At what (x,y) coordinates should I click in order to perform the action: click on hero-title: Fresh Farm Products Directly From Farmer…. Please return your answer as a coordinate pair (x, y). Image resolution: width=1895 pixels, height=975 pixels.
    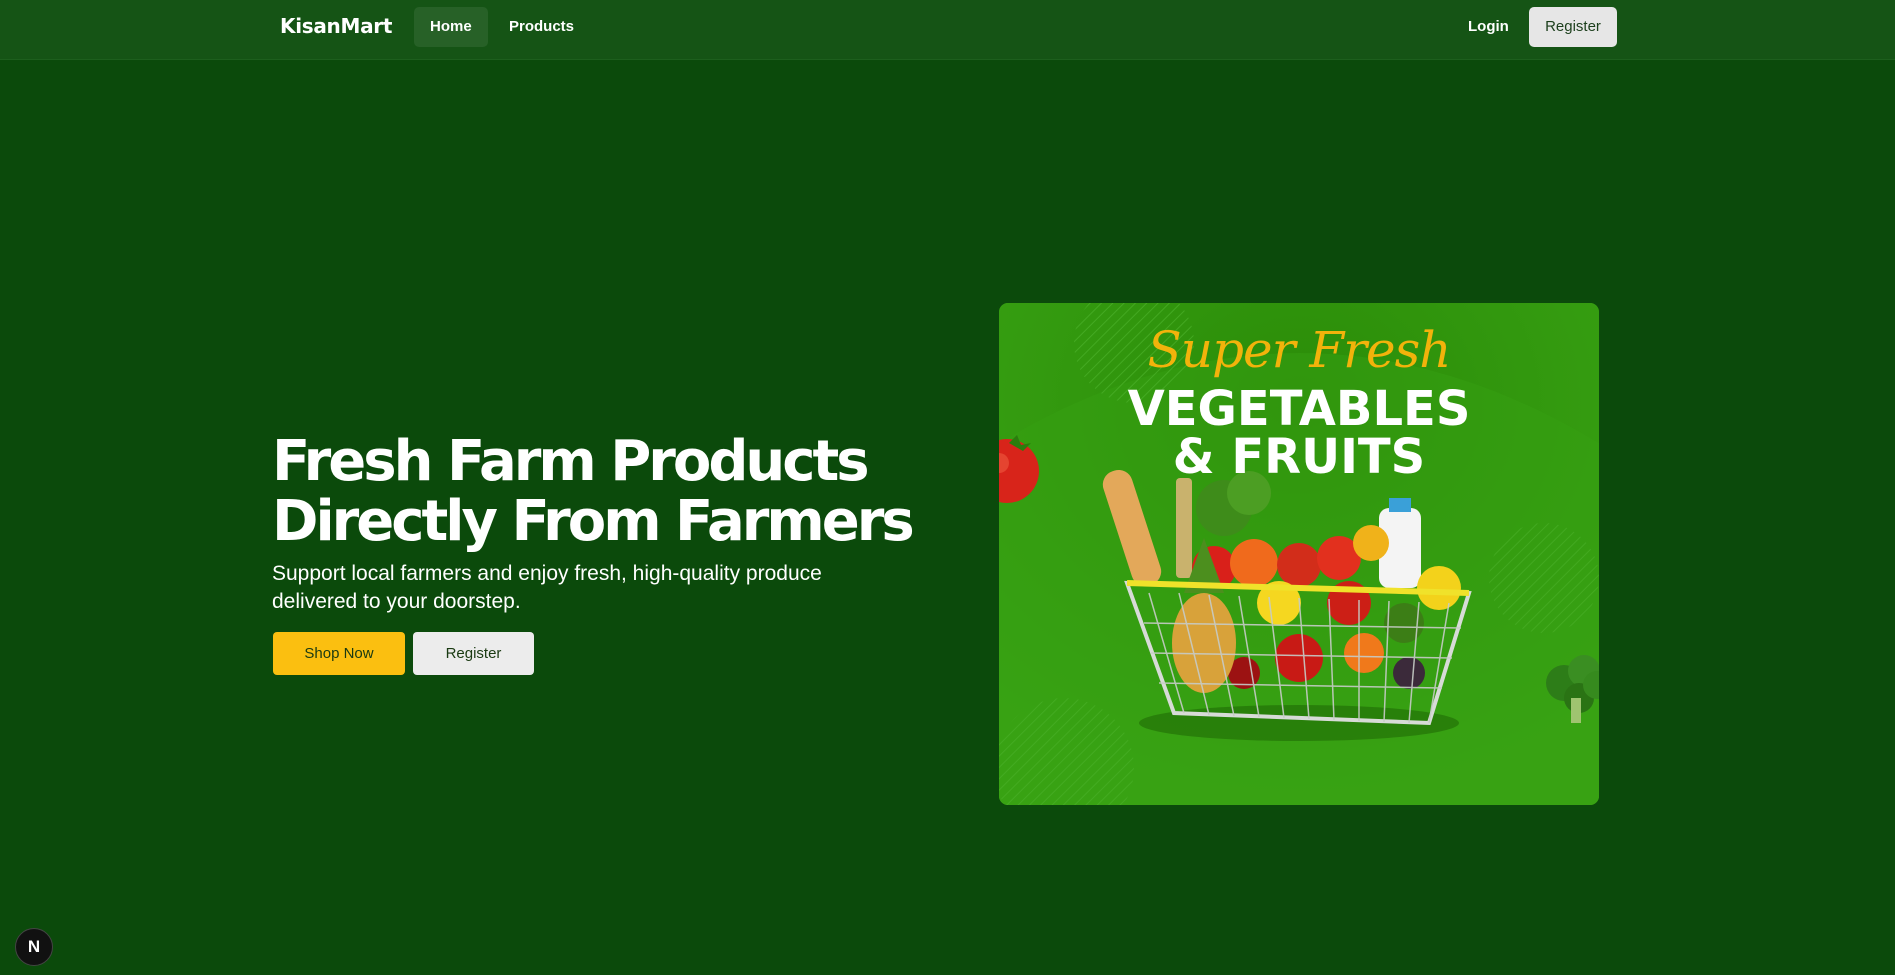
    Looking at the image, I should click on (593, 491).